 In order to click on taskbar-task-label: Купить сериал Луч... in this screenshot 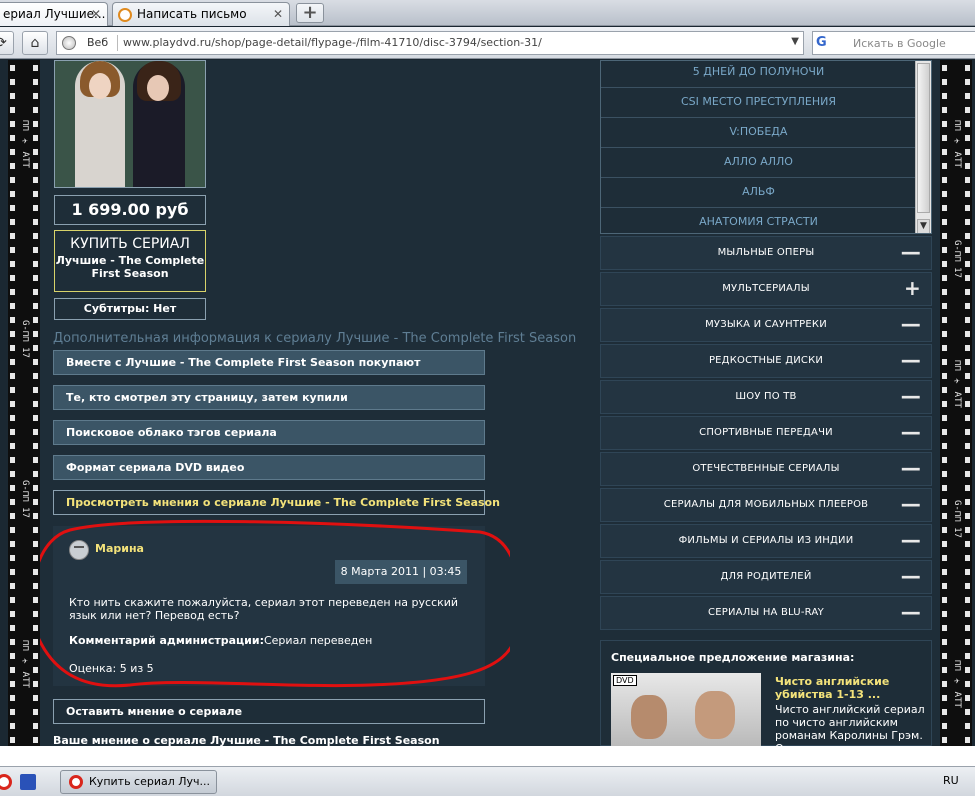, I will do `click(150, 781)`.